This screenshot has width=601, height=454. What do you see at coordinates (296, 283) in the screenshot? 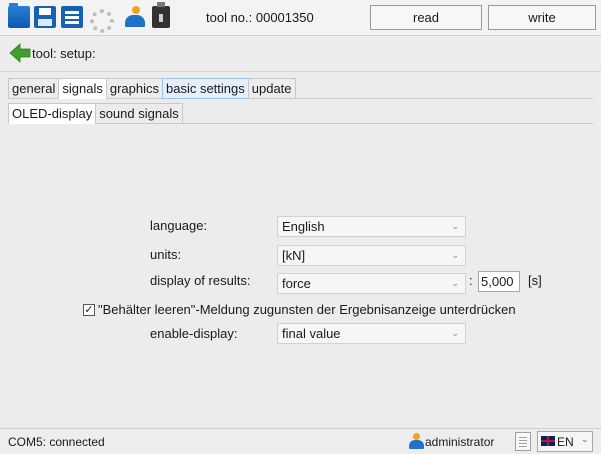
I see `results-value: force` at bounding box center [296, 283].